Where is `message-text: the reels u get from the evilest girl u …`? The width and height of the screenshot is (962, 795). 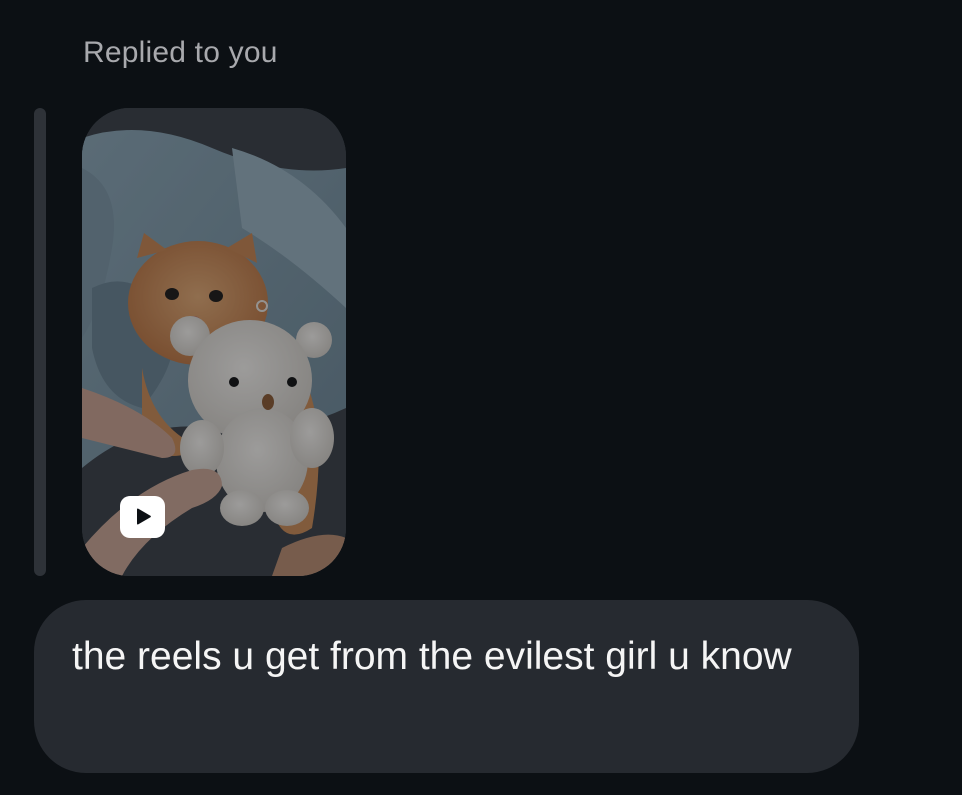
message-text: the reels u get from the evilest girl u … is located at coordinates (432, 656).